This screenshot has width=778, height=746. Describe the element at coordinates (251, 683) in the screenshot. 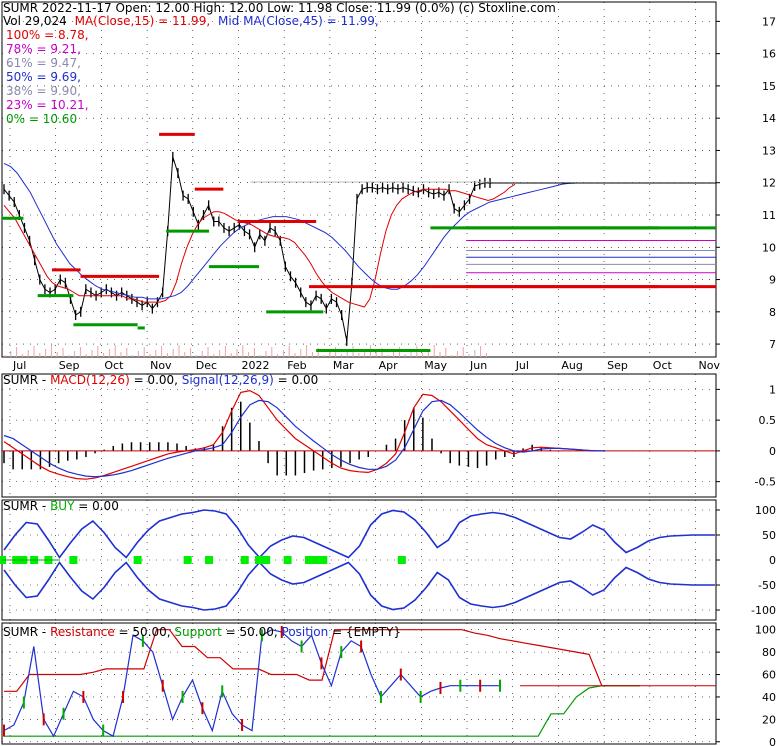

I see `position-line` at that location.